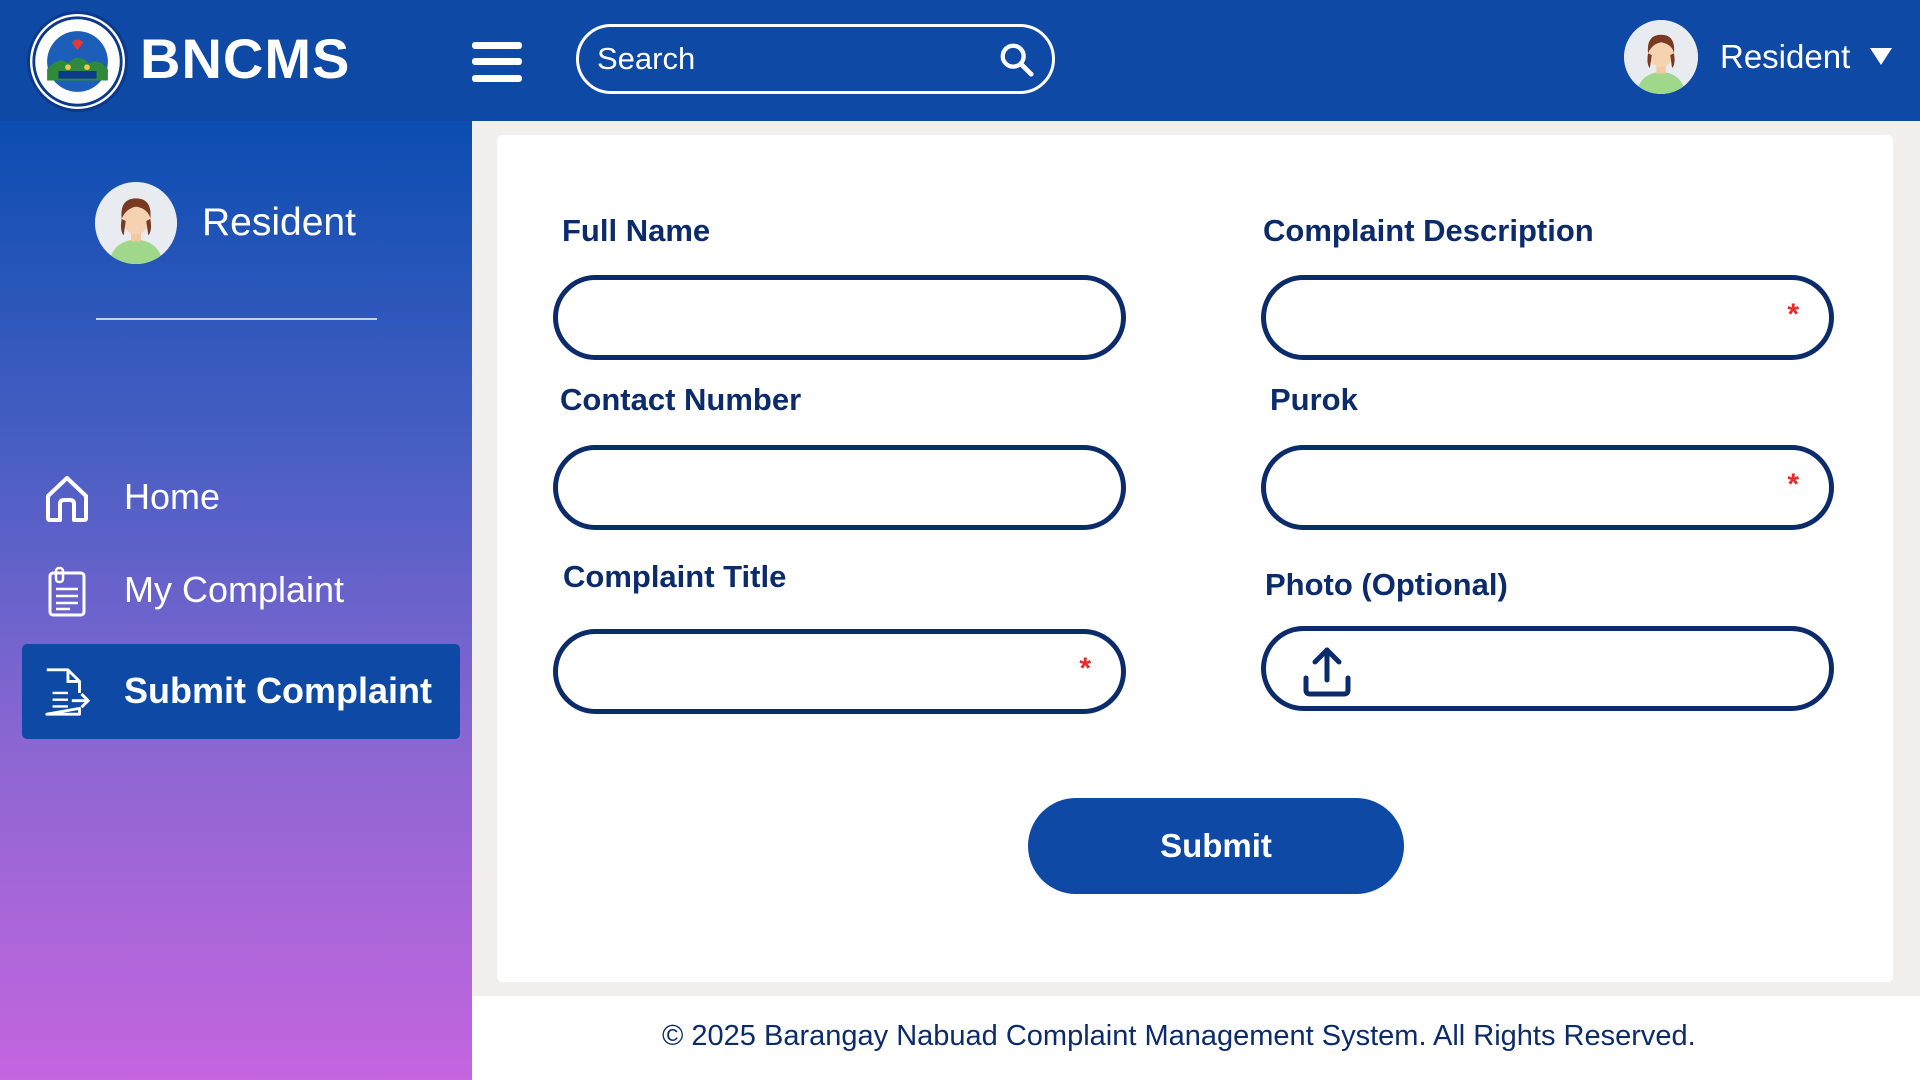 The height and width of the screenshot is (1080, 1920). Describe the element at coordinates (1386, 584) in the screenshot. I see `photo-label: Photo (Optional)` at that location.